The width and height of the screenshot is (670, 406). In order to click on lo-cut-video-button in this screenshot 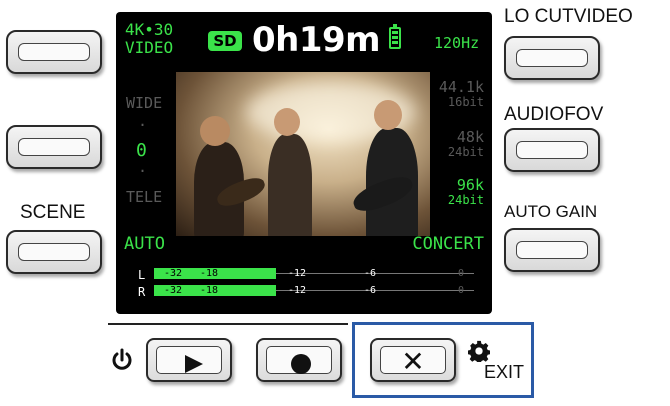, I will do `click(552, 58)`.